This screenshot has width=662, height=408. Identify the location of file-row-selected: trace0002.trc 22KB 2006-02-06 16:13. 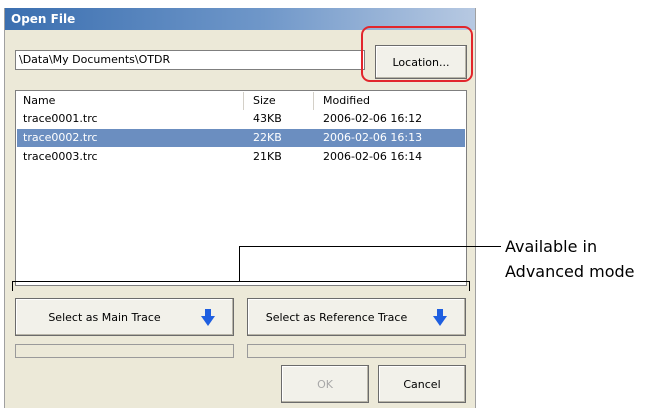
(241, 138).